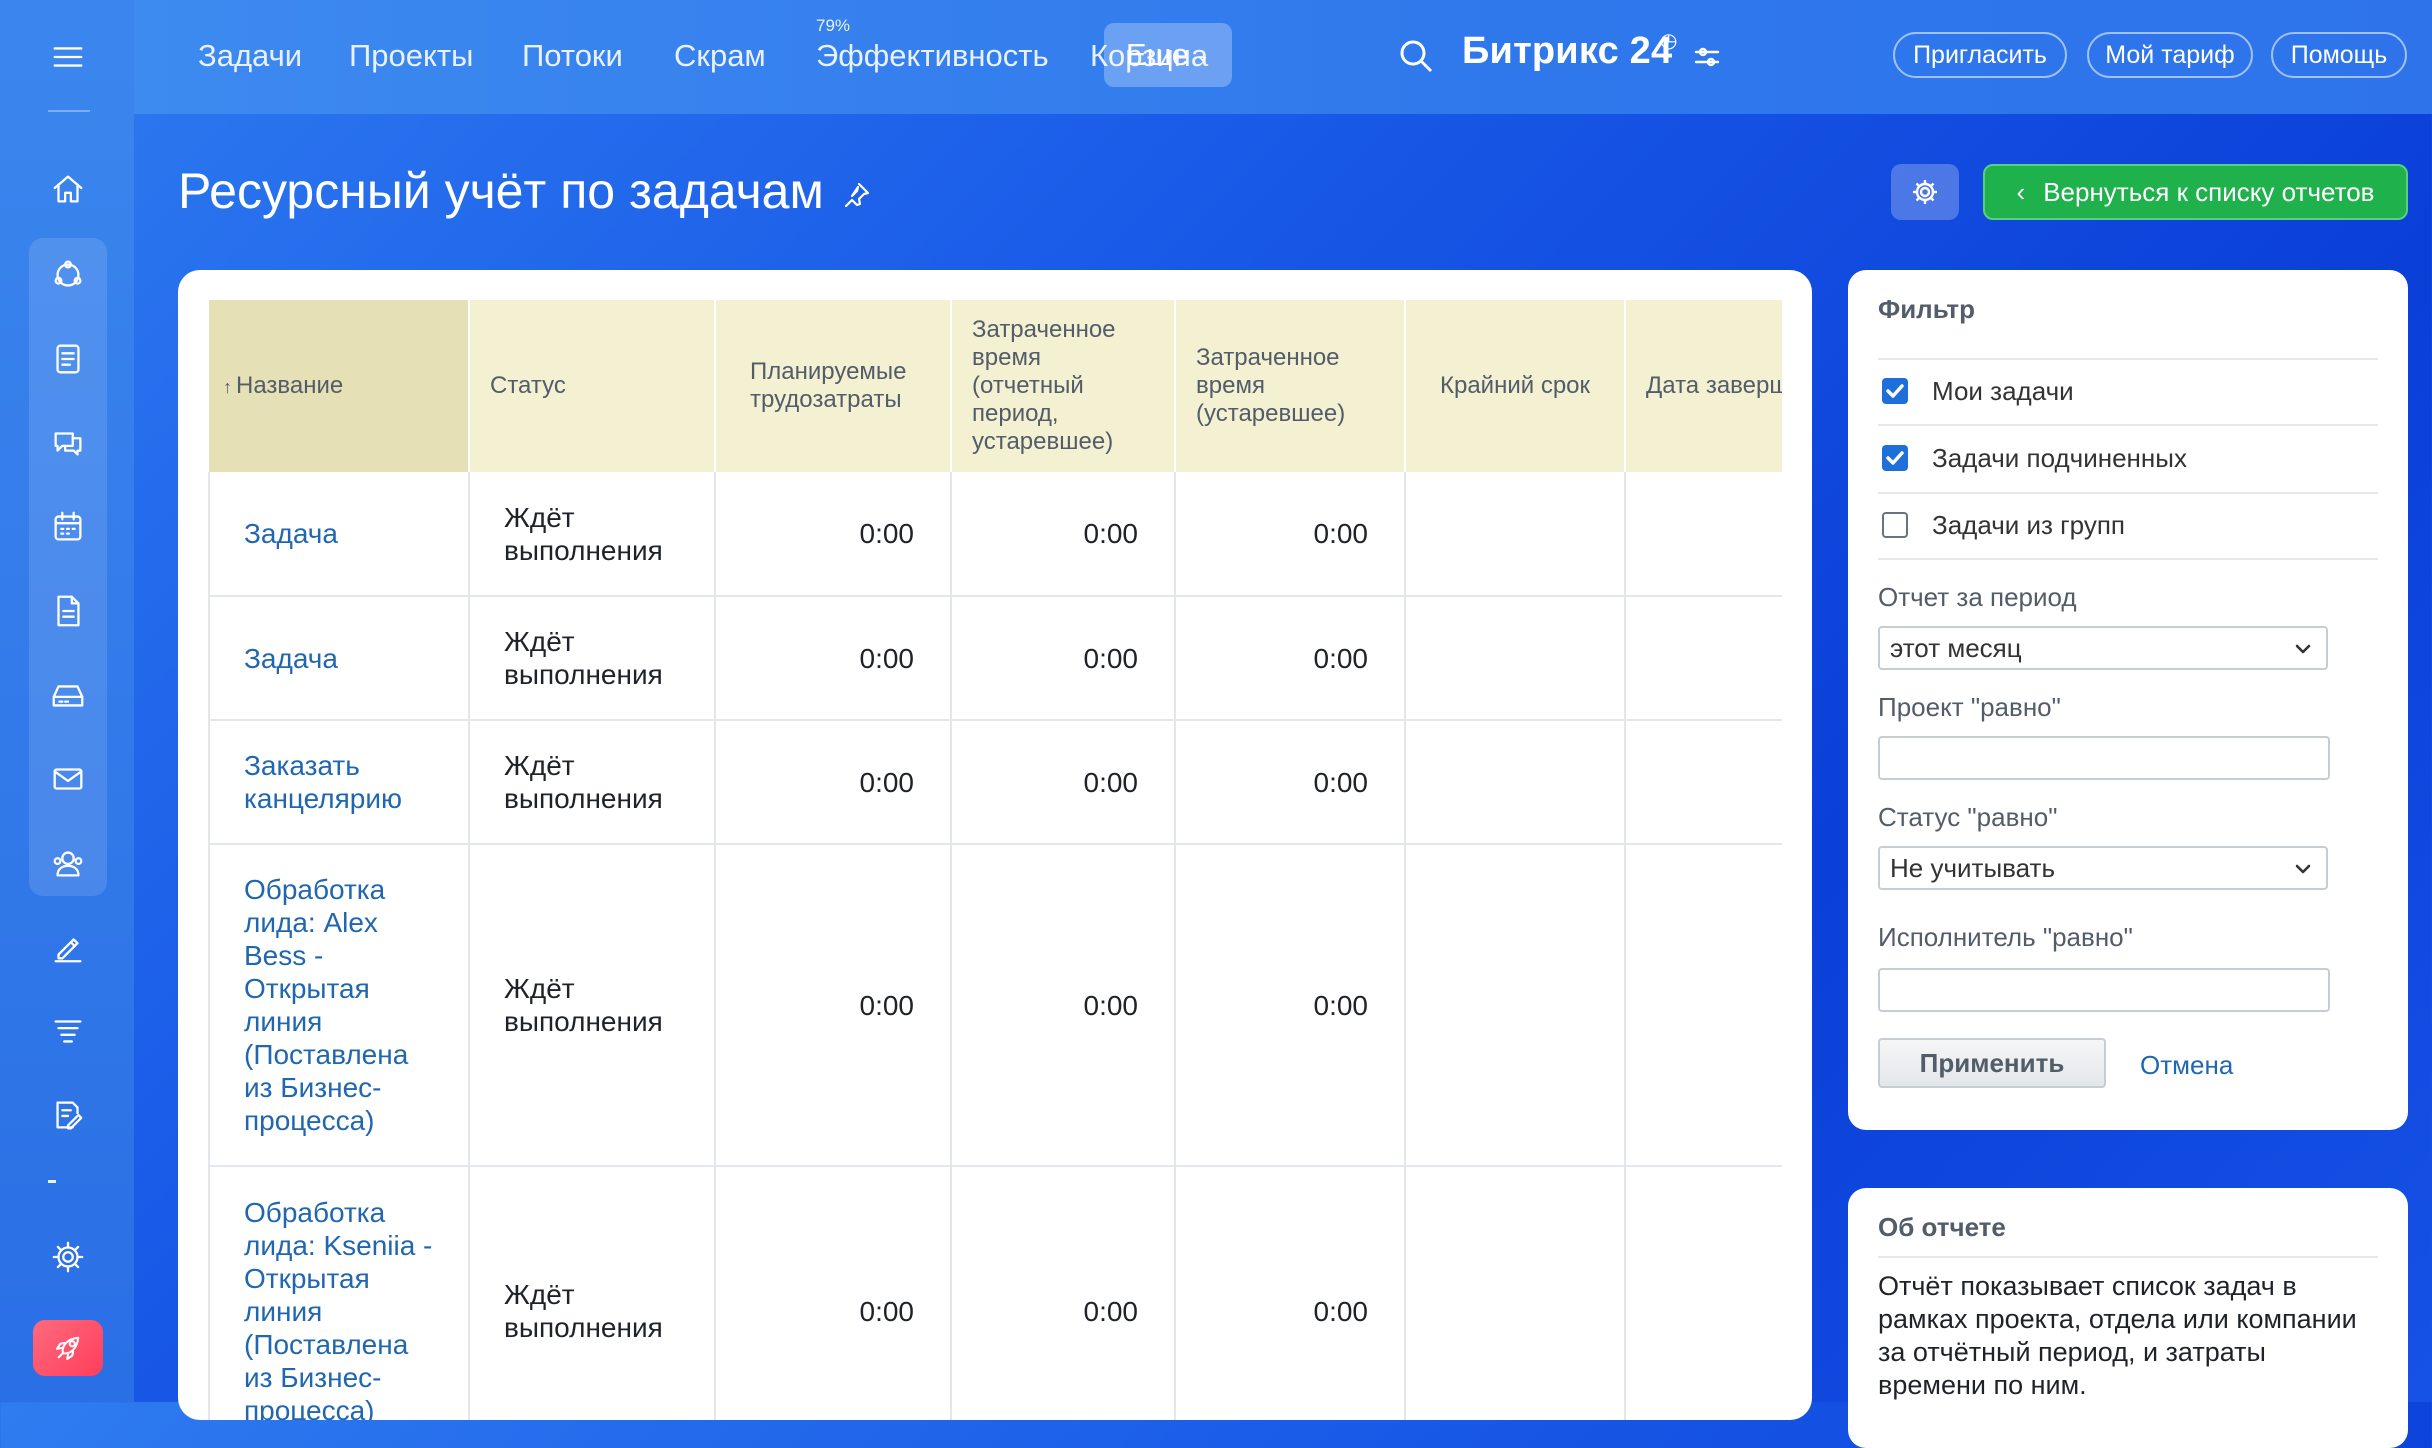 Image resolution: width=2432 pixels, height=1448 pixels. What do you see at coordinates (1669, 41) in the screenshot?
I see `clock-icon: ◷` at bounding box center [1669, 41].